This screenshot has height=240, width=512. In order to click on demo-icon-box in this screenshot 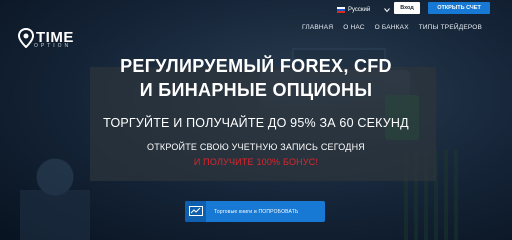, I will do `click(195, 211)`.